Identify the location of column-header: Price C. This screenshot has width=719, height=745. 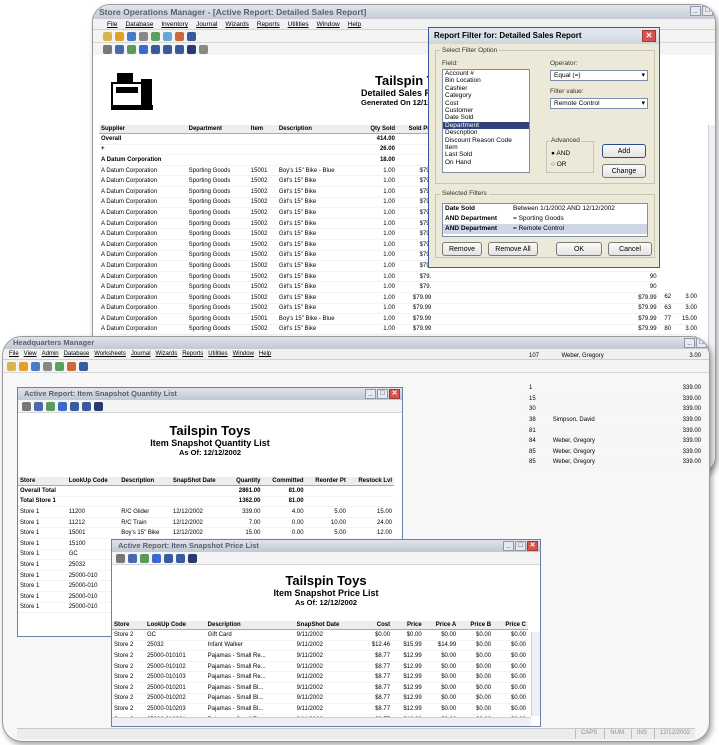
(510, 625).